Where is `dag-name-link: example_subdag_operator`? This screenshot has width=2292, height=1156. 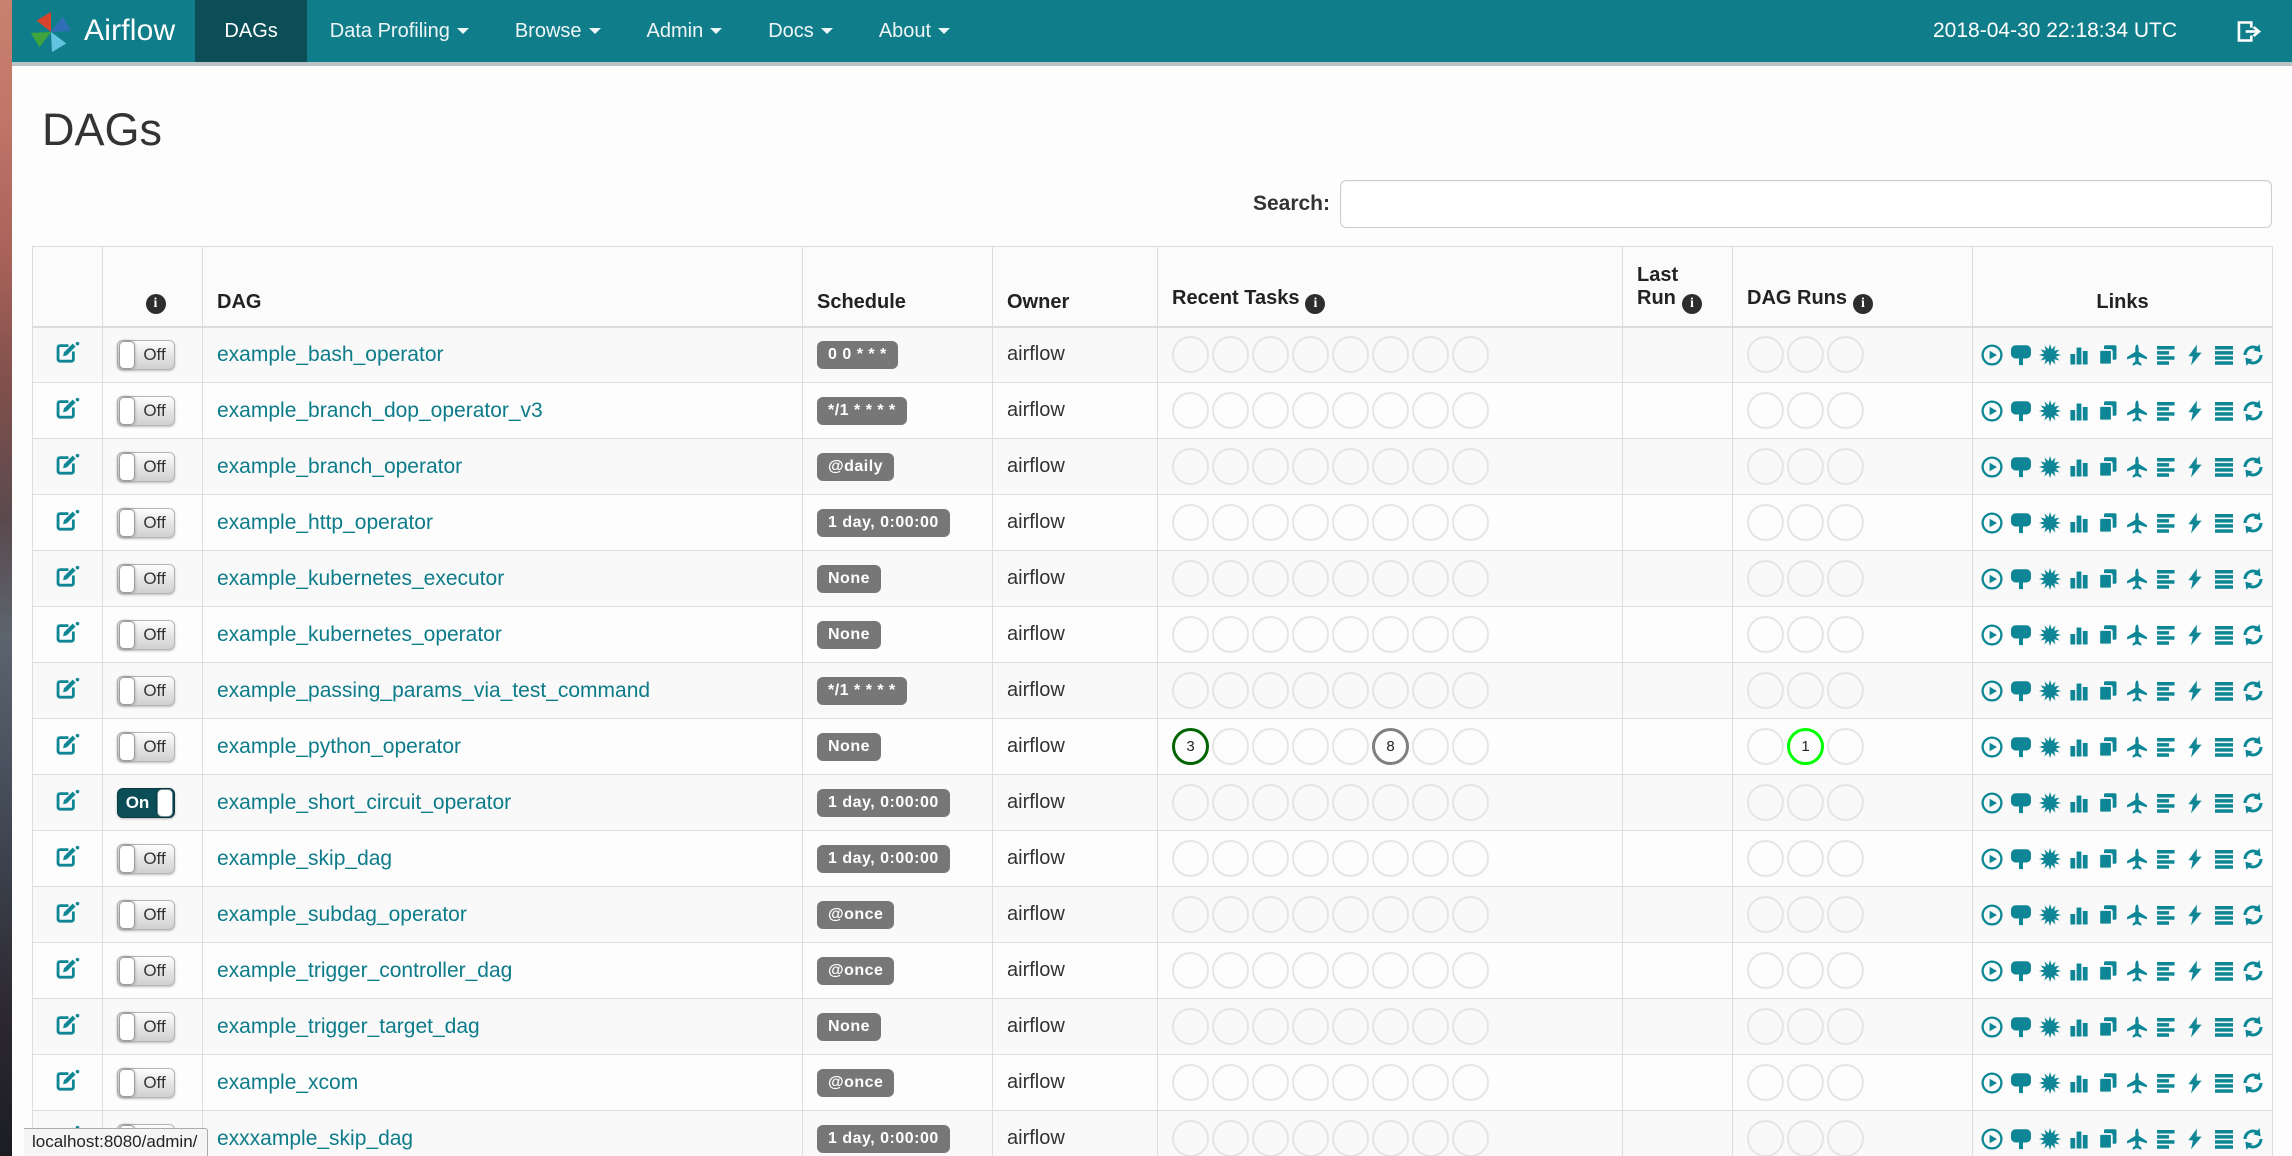 dag-name-link: example_subdag_operator is located at coordinates (342, 914).